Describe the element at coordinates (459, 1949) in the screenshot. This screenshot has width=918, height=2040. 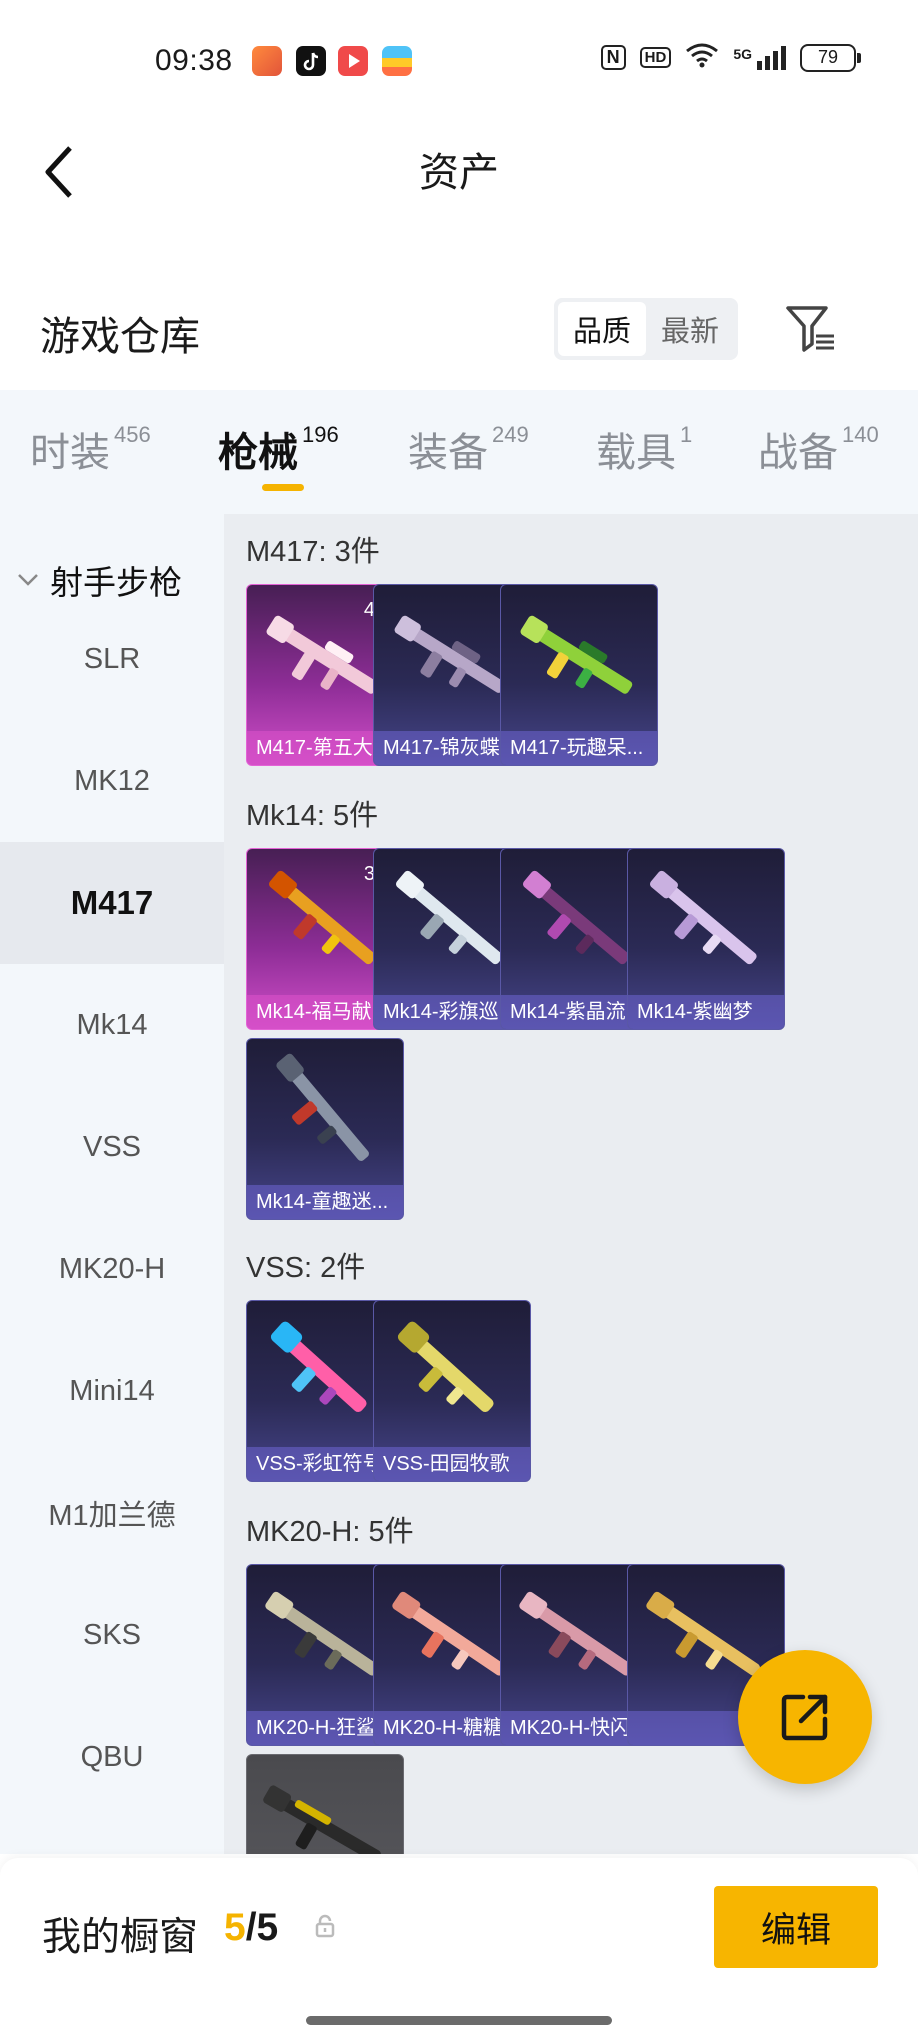
I see `showcase-bar: 我的橱窗 5/5 编辑` at that location.